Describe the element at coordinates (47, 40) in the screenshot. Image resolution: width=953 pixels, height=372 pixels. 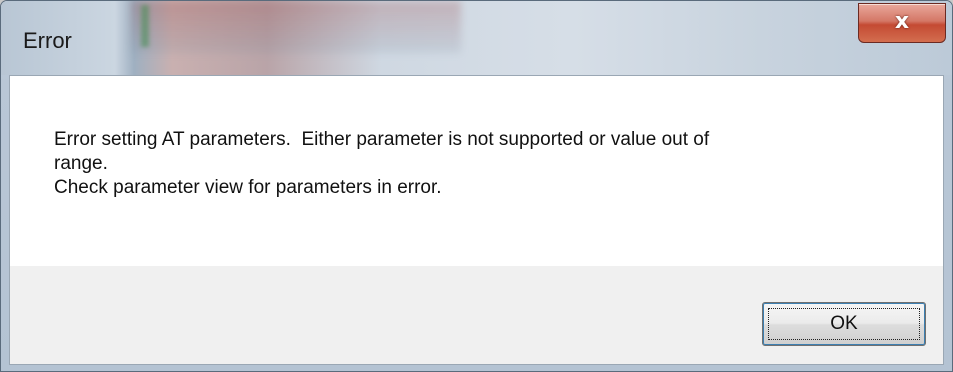
I see `dialog-title: Error` at that location.